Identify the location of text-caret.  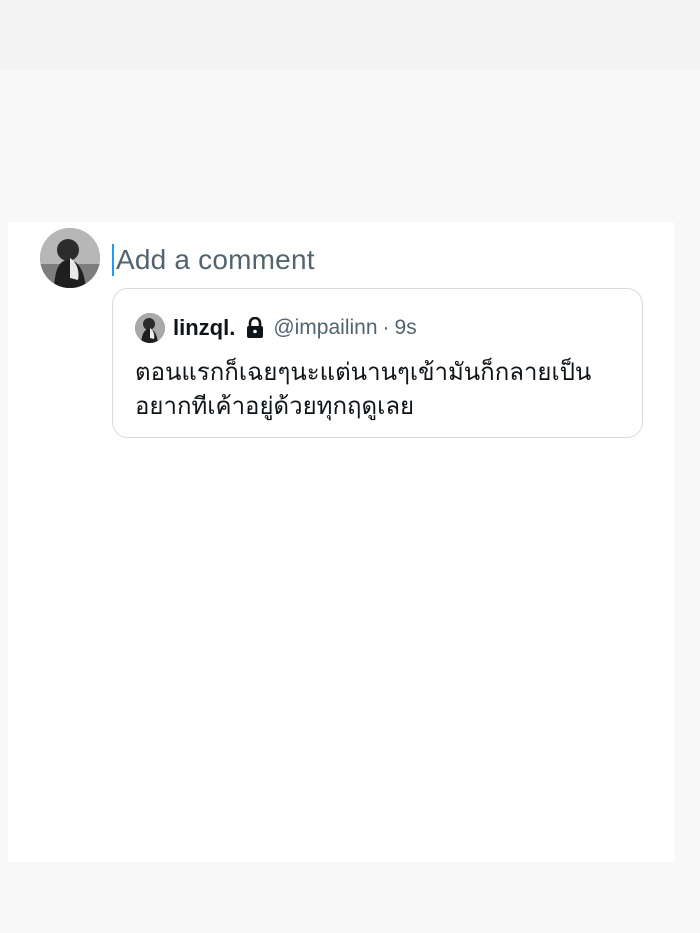
(113, 260).